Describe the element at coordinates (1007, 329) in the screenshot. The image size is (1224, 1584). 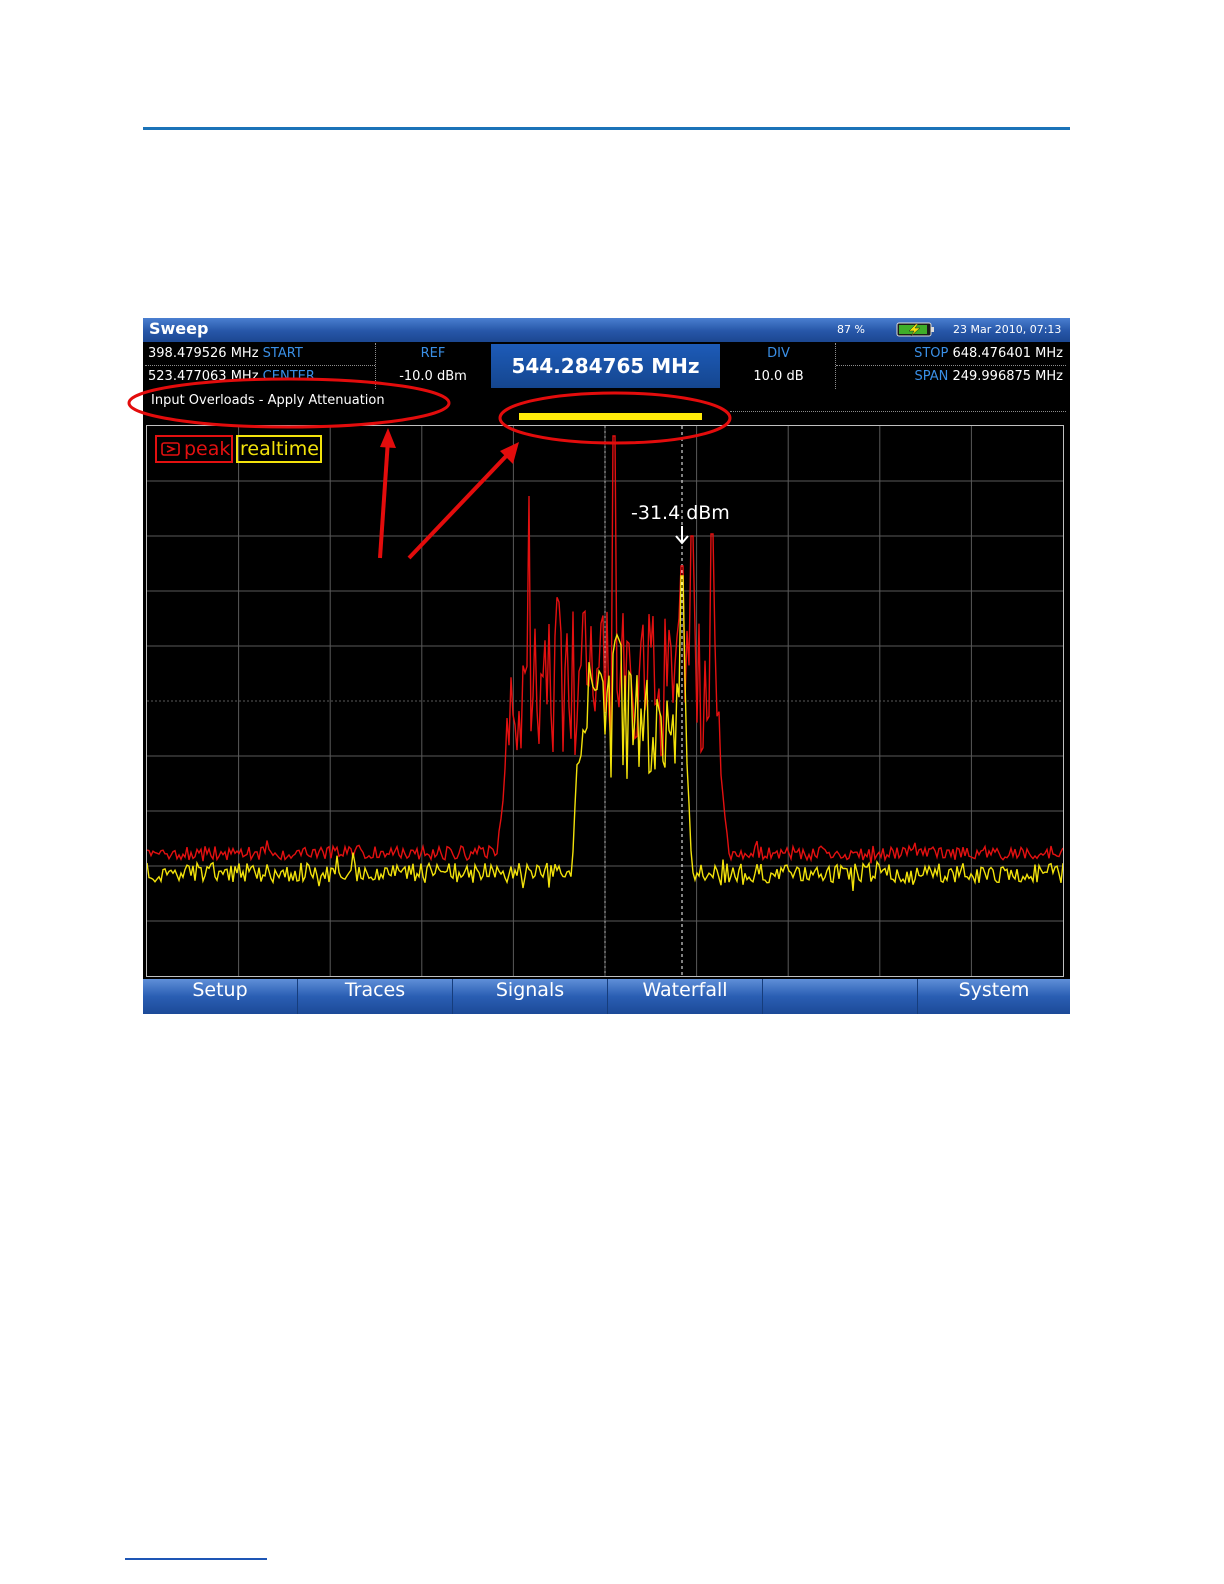
I see `date-time: 23 Mar 2010, 07:13` at that location.